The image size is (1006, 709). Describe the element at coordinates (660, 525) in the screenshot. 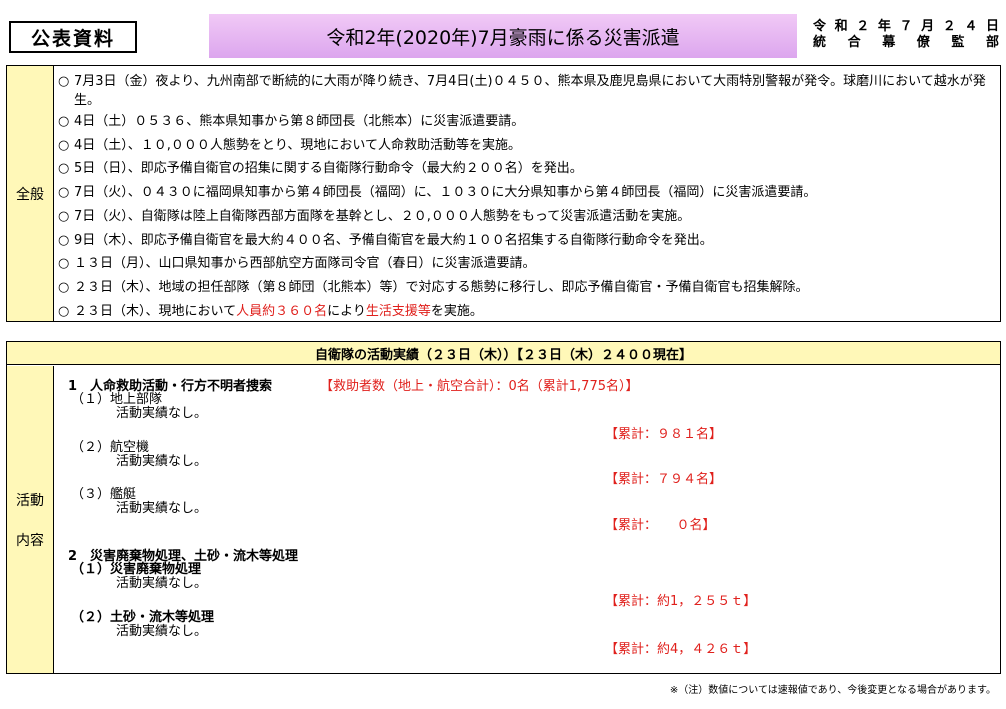

I see `vessels-total: 【累計： ０名】` at that location.